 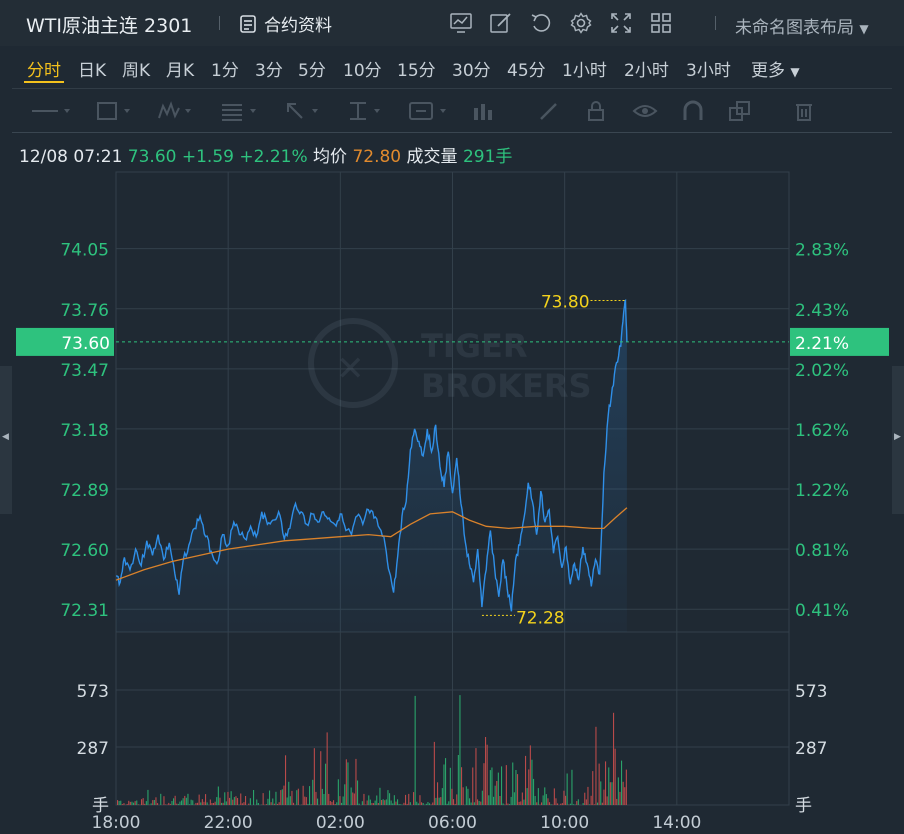 I want to click on x-tick-label: 22:00, so click(x=228, y=823).